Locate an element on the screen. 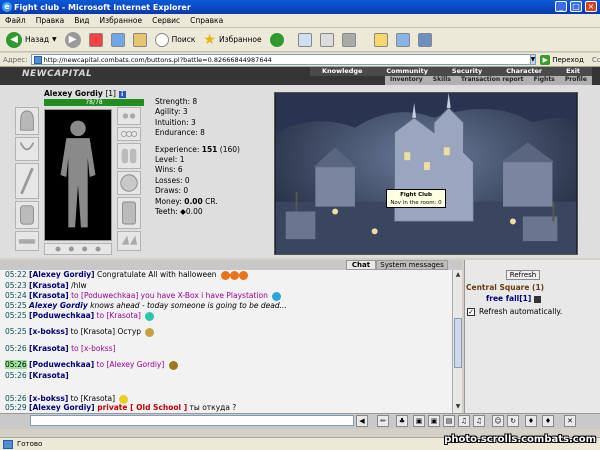 This screenshot has height=450, width=600. menu-favorites: Избранное is located at coordinates (121, 20).